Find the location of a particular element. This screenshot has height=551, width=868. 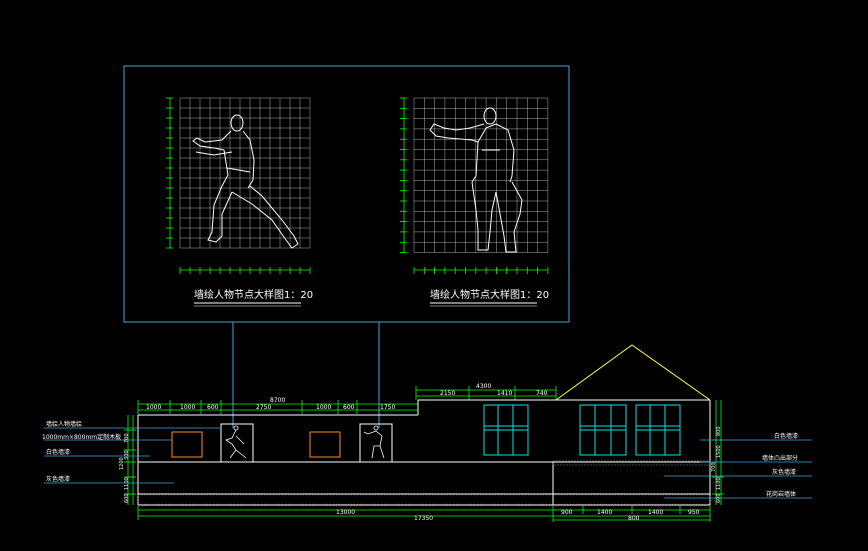

roof-gable is located at coordinates (633, 372).